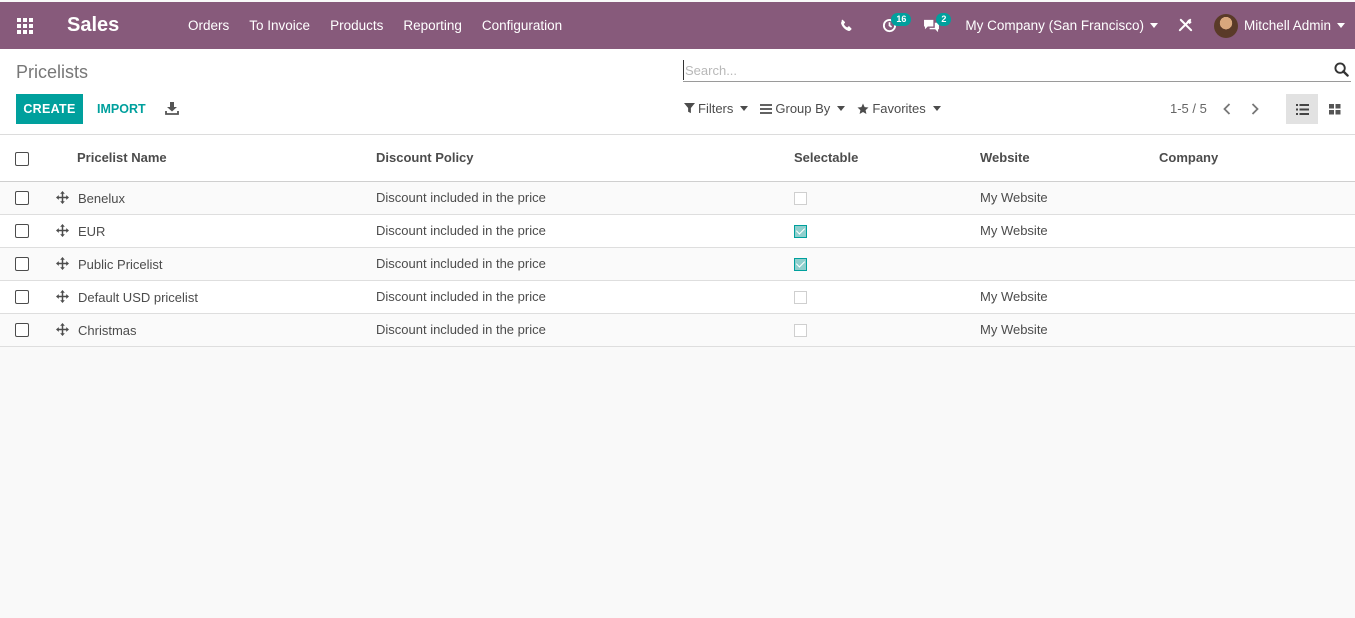  Describe the element at coordinates (887, 158) in the screenshot. I see `column-header-selectable: Selectable` at that location.